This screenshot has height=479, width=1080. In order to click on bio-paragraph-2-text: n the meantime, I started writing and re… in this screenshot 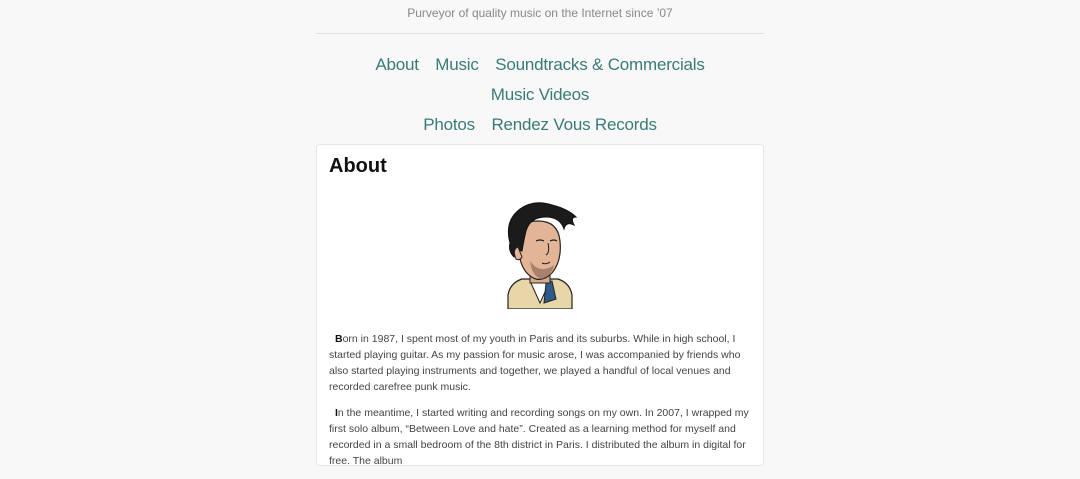, I will do `click(539, 437)`.